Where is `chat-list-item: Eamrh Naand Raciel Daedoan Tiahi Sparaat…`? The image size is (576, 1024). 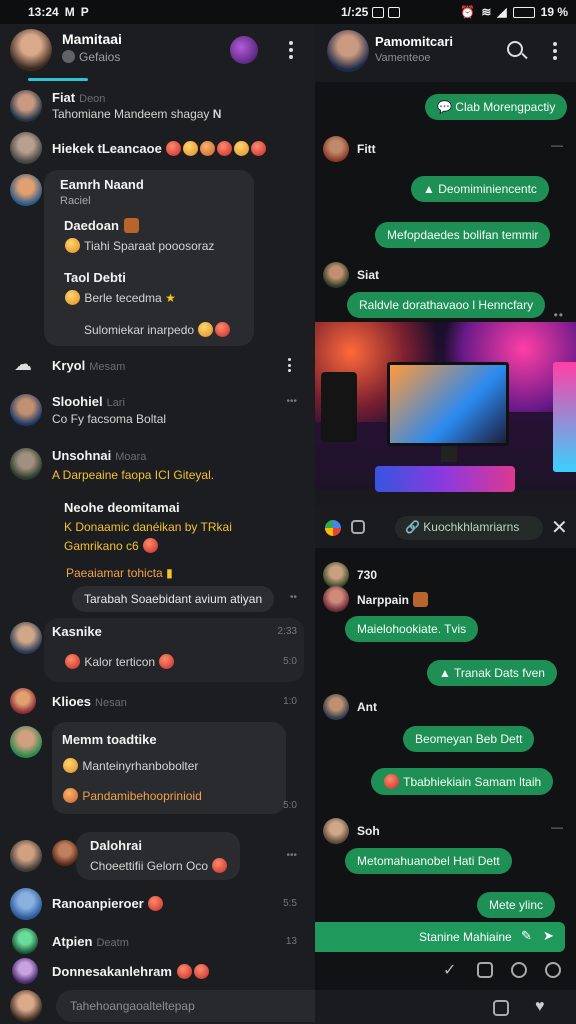
chat-list-item: Eamrh Naand Raciel Daedoan Tiahi Sparaat… is located at coordinates (157, 260).